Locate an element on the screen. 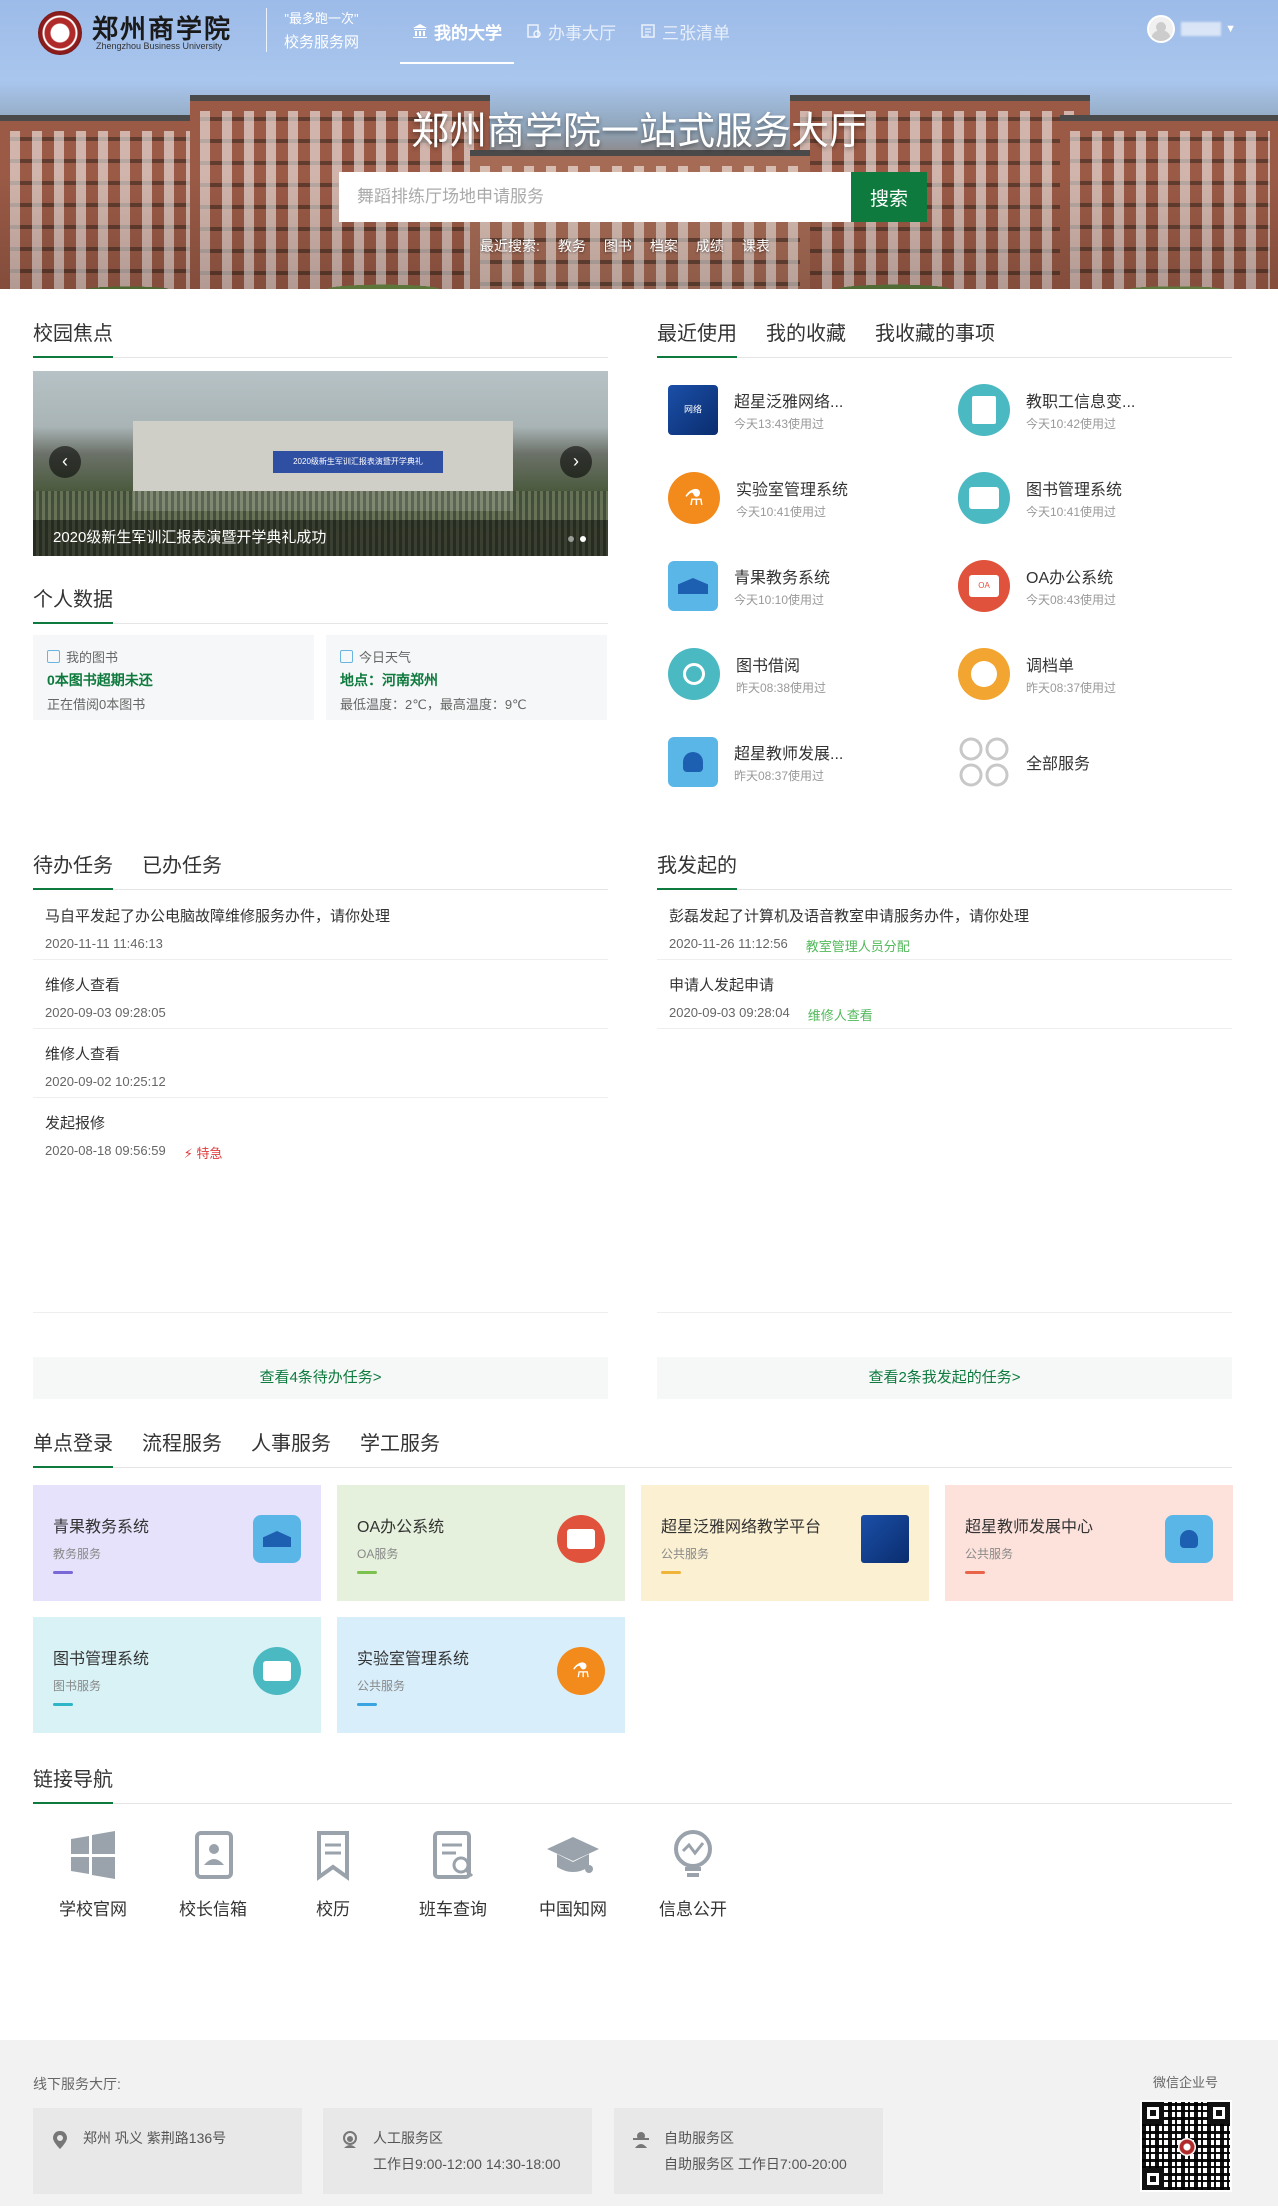  graduation-cap-icon is located at coordinates (277, 1539).